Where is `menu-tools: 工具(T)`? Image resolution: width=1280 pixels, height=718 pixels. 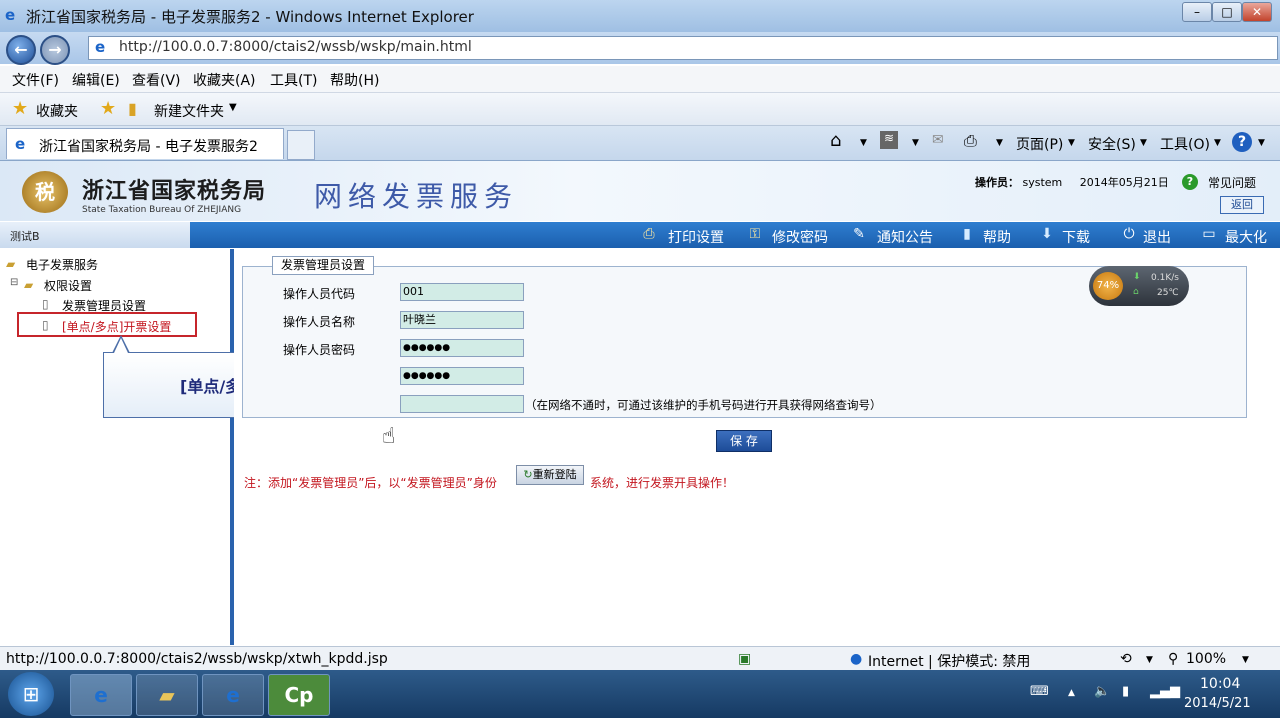
menu-tools: 工具(T) is located at coordinates (293, 80).